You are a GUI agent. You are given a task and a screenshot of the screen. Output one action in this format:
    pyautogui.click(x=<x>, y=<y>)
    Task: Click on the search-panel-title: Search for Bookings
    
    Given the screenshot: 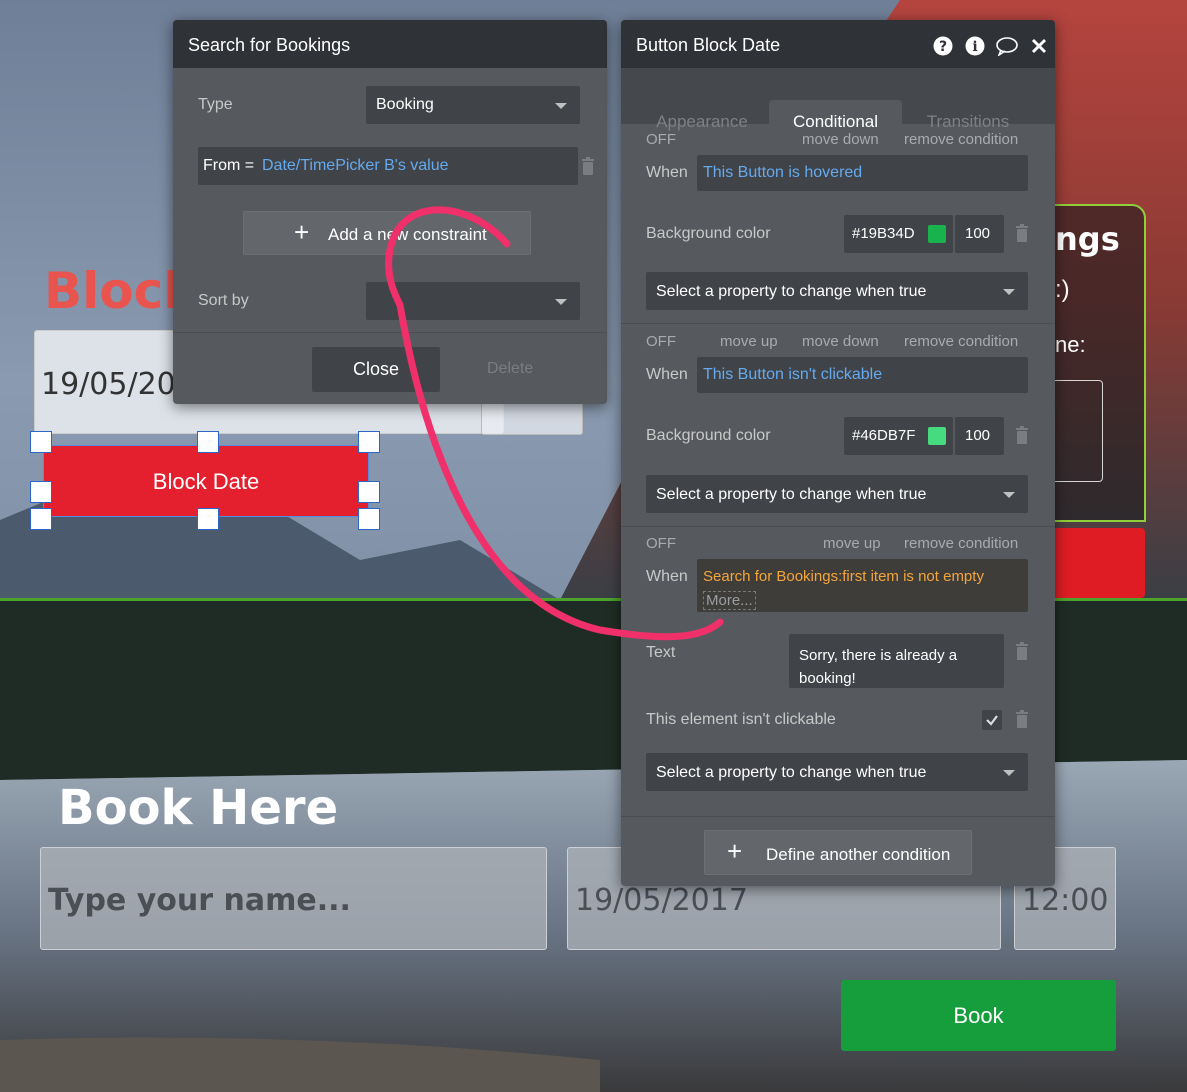 What is the action you would take?
    pyautogui.click(x=390, y=44)
    